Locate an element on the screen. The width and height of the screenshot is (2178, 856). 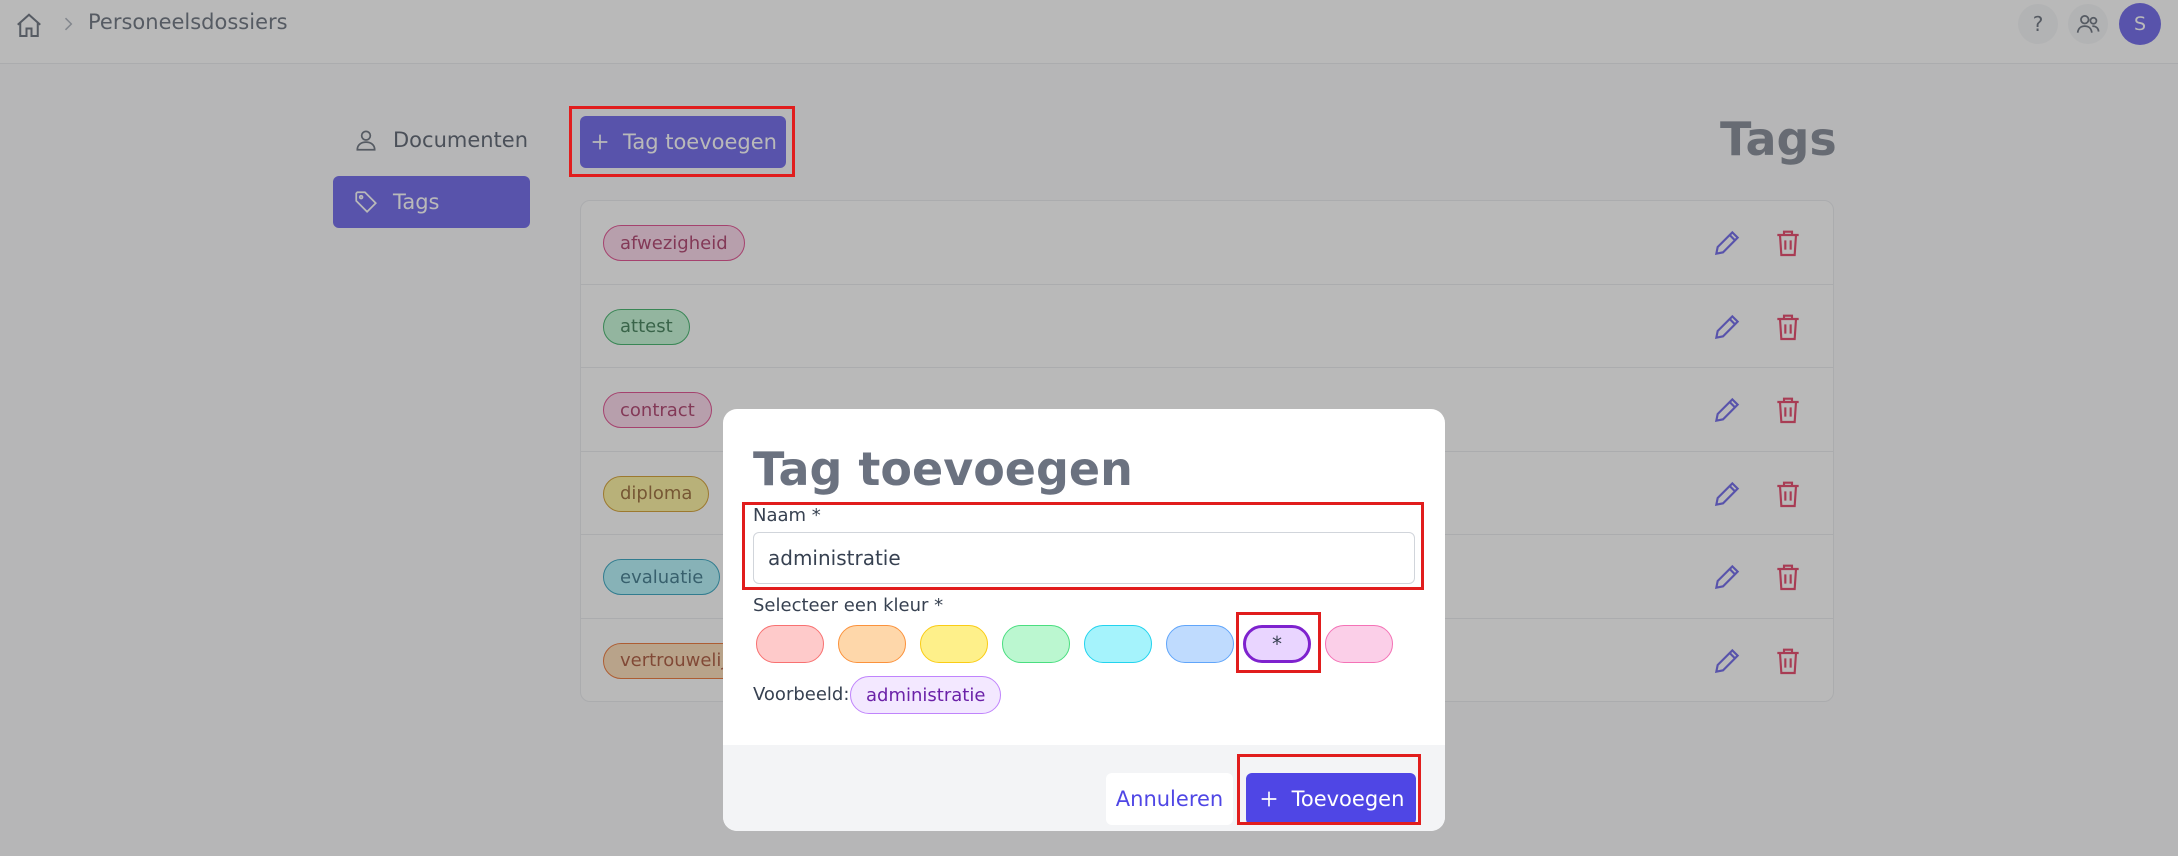
color-swatch-yellow is located at coordinates (954, 644).